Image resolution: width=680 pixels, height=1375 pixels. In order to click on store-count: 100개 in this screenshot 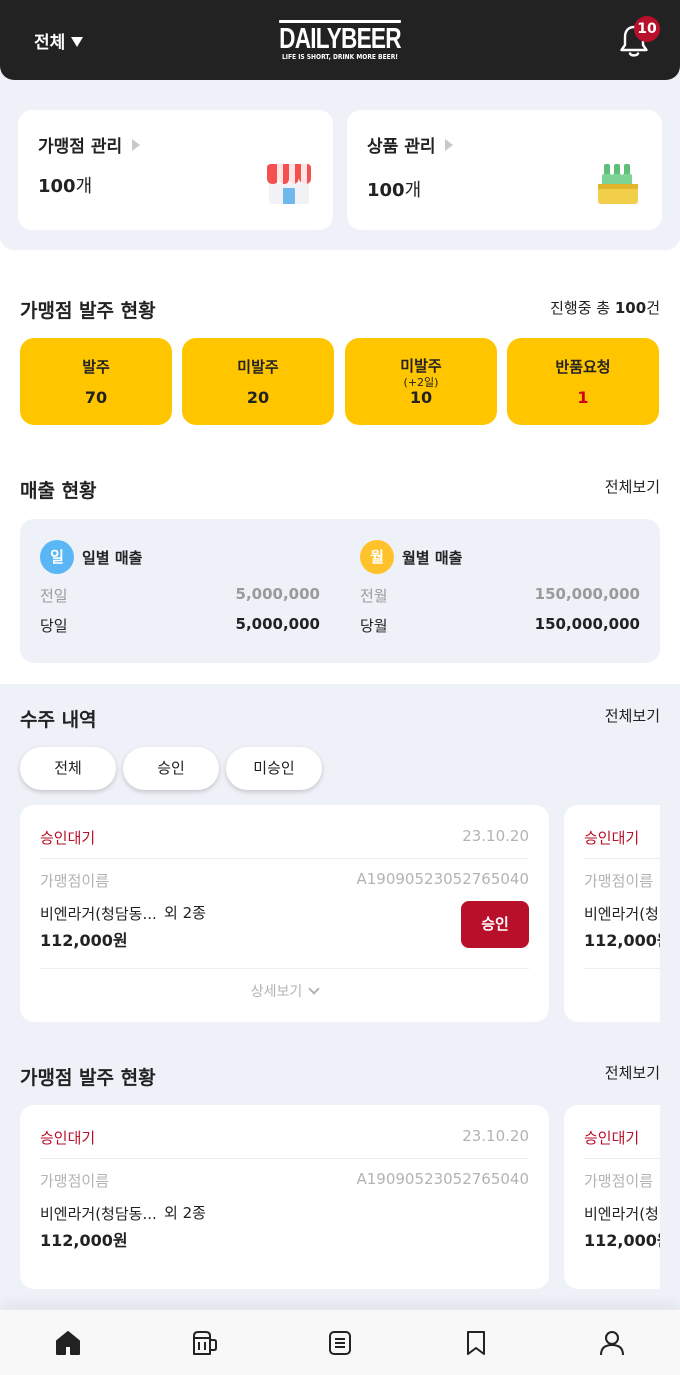, I will do `click(65, 185)`.